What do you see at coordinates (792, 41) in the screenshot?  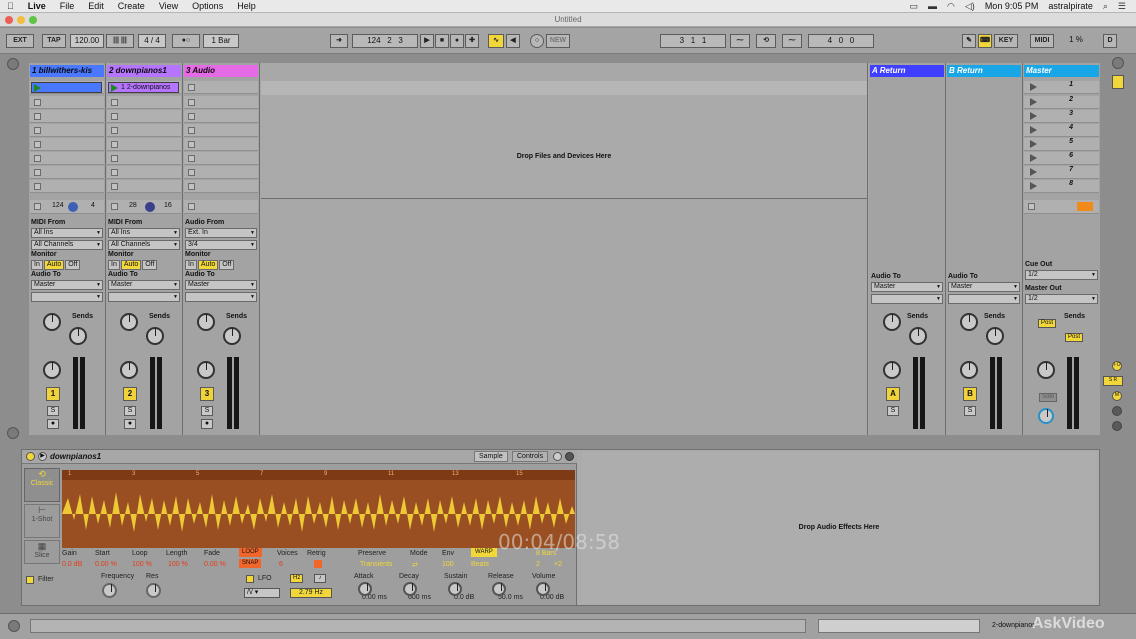 I see `punch-out-icon: ⁓` at bounding box center [792, 41].